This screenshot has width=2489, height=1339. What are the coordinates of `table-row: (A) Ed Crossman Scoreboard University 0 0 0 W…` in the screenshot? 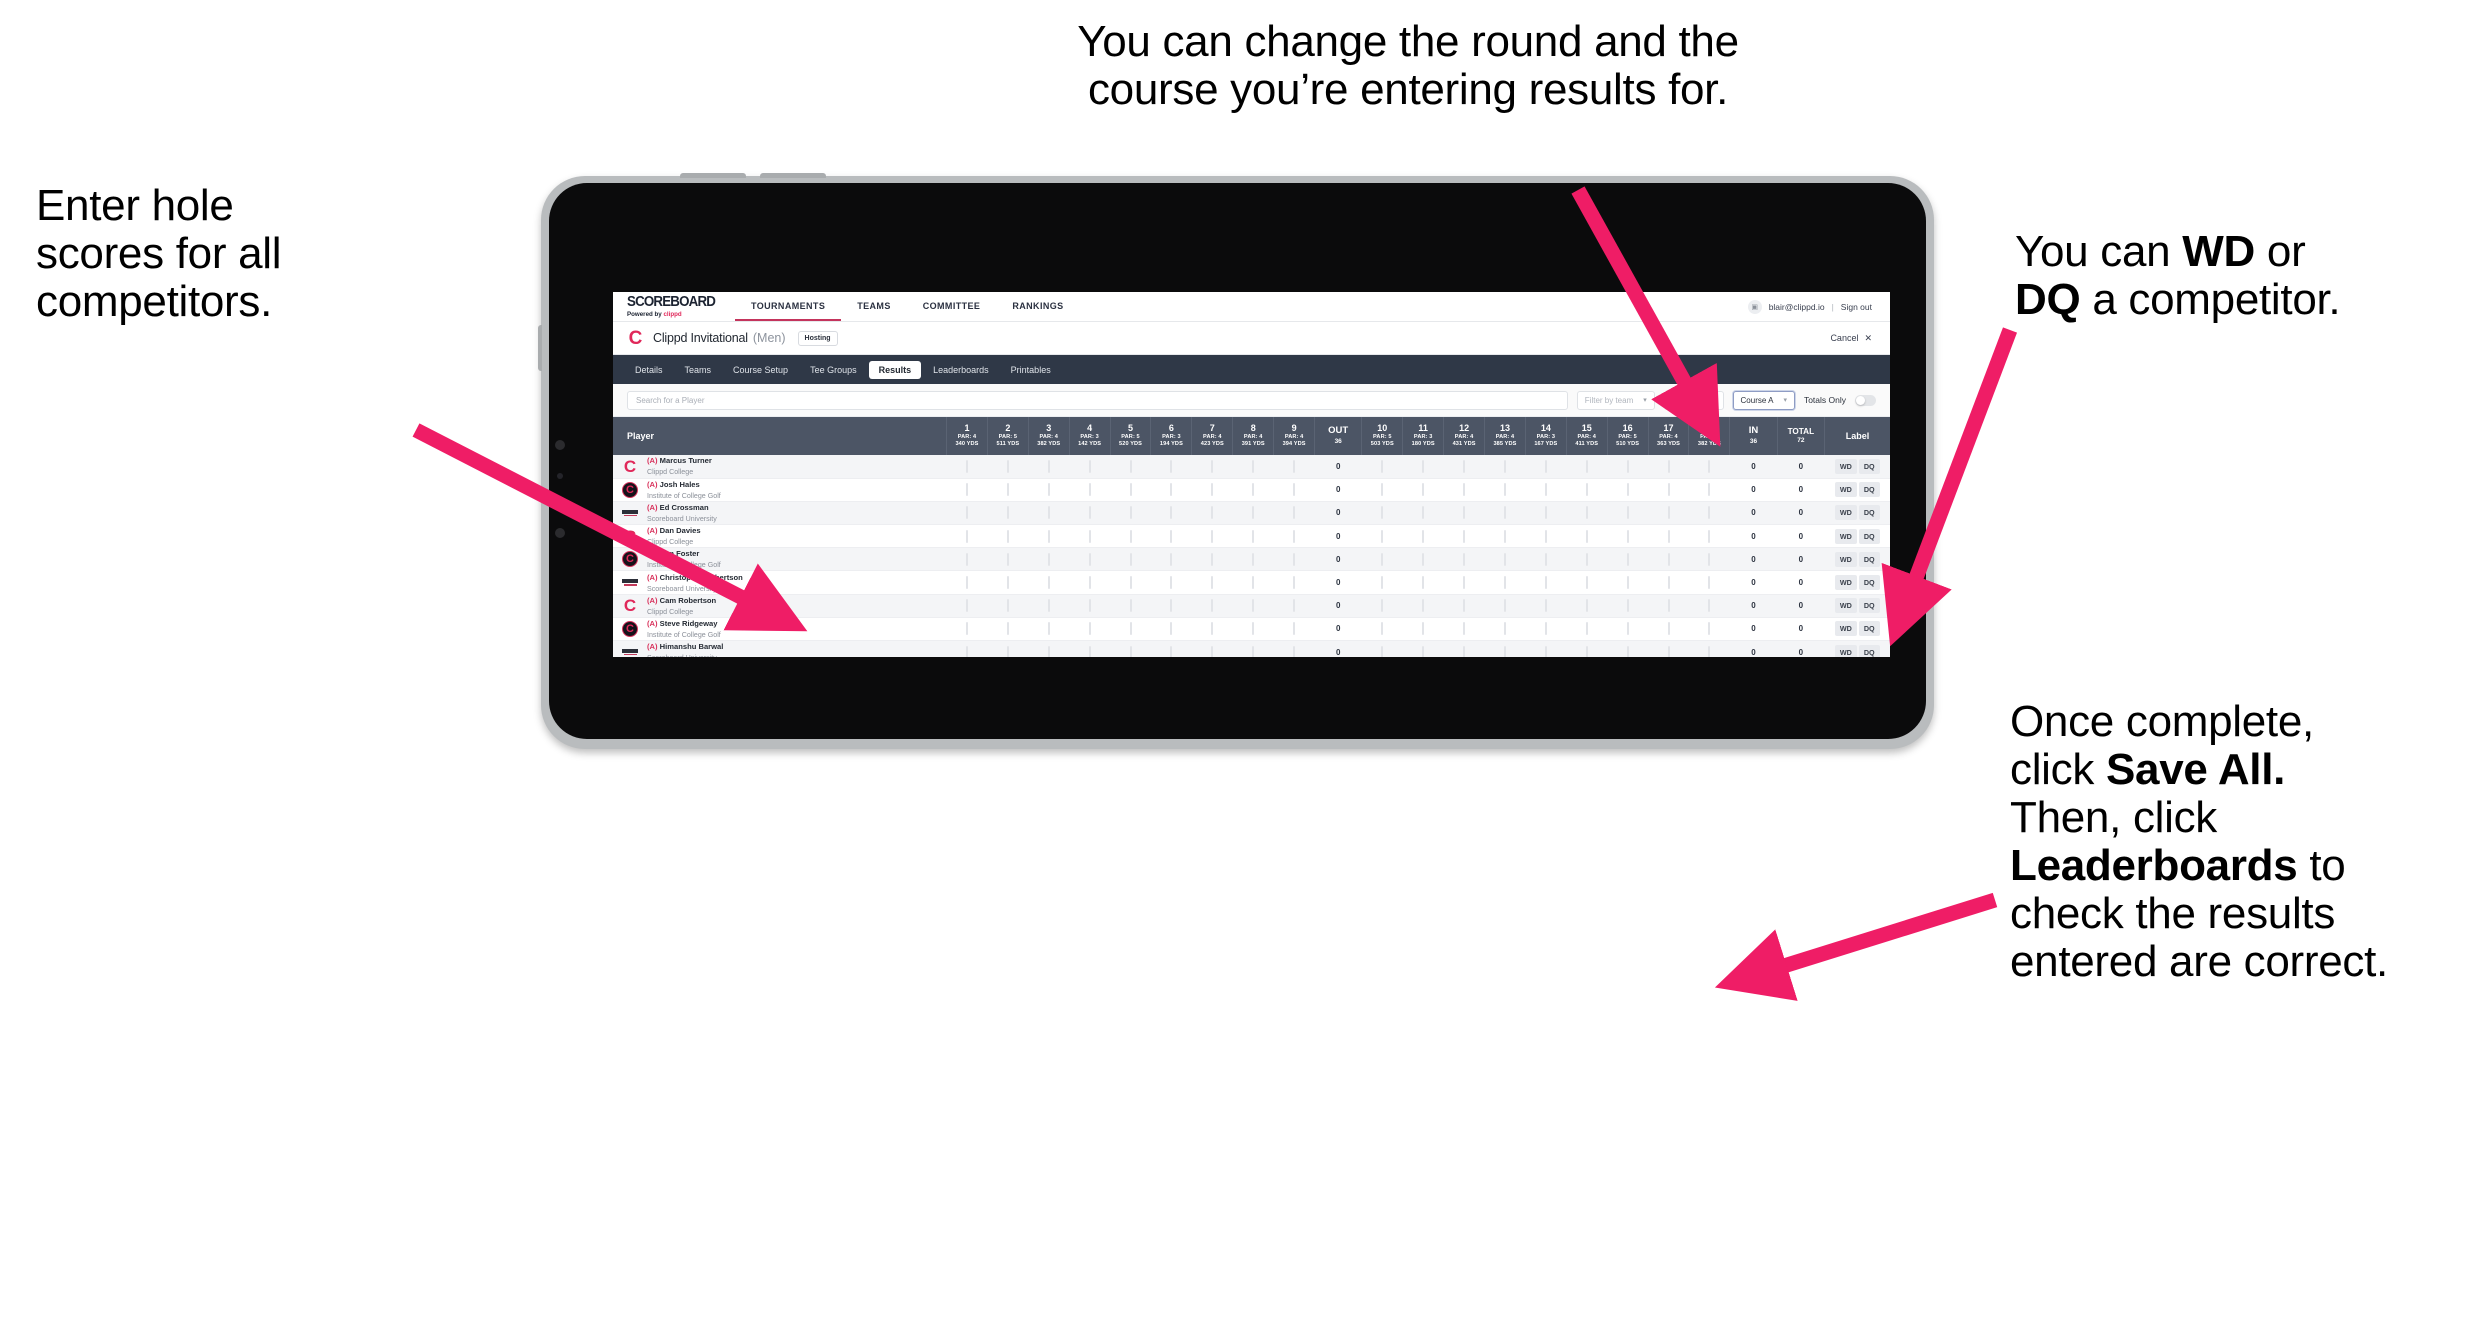 It's located at (1251, 513).